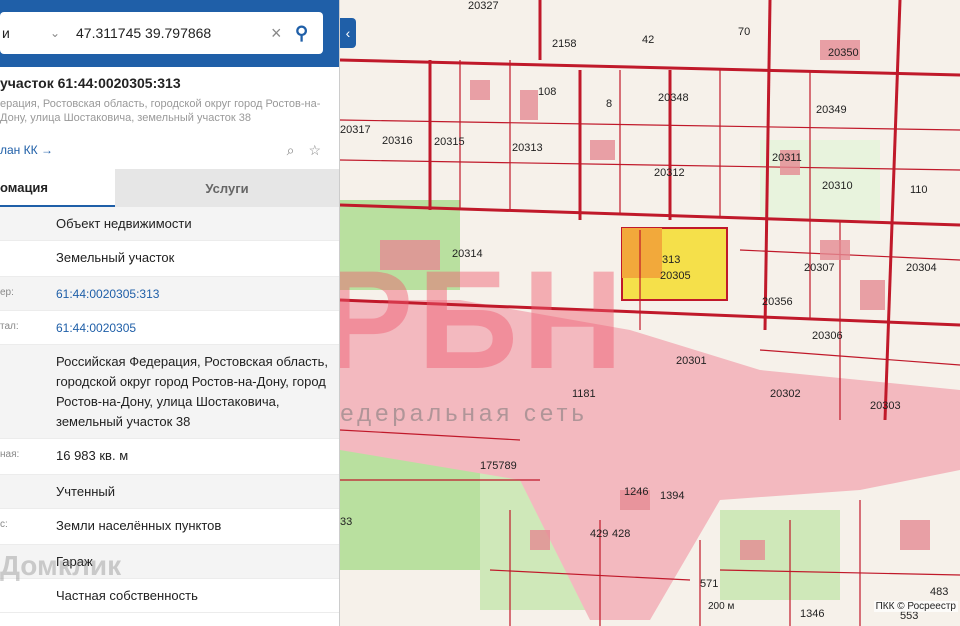  I want to click on map-label: 313, so click(671, 260).